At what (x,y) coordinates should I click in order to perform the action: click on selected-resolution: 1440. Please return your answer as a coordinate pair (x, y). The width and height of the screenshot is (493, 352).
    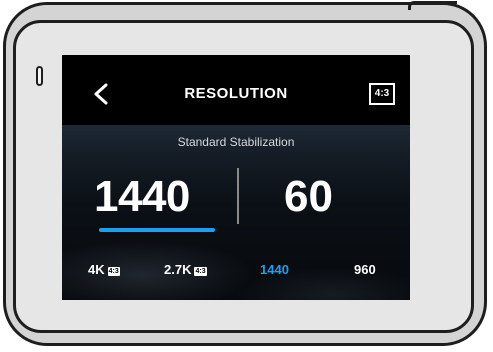
    Looking at the image, I should click on (159, 197).